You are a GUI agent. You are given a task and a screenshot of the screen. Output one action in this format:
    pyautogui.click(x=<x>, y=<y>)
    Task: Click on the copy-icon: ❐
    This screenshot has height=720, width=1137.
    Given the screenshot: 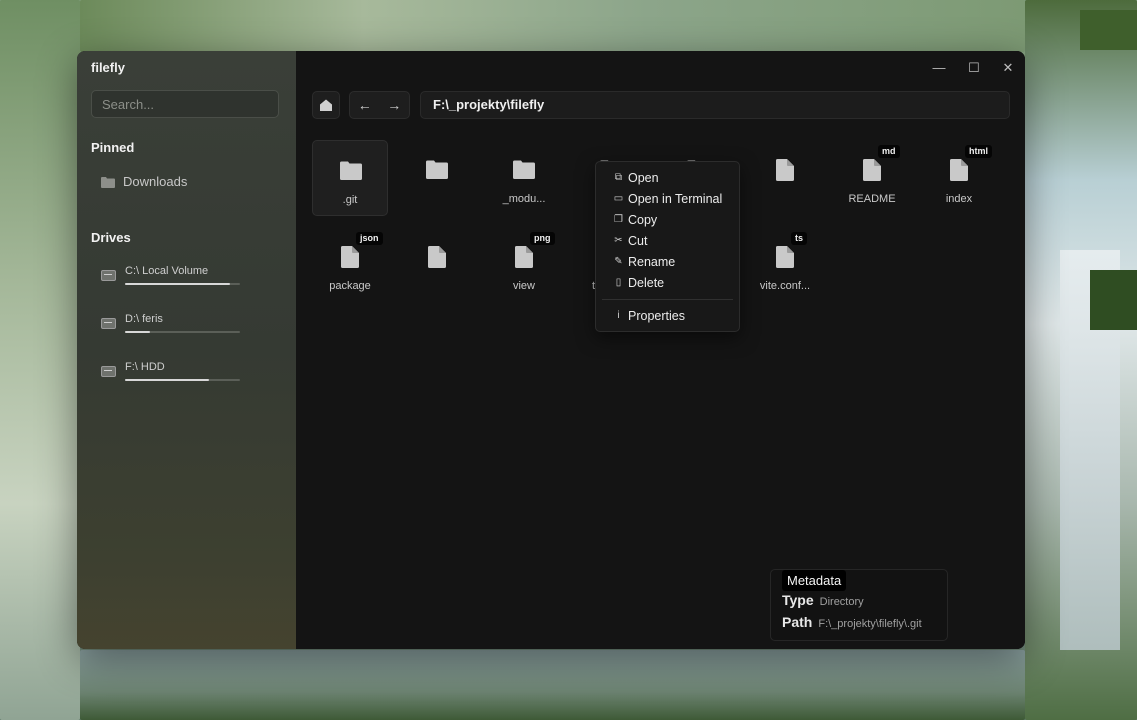 What is the action you would take?
    pyautogui.click(x=618, y=219)
    